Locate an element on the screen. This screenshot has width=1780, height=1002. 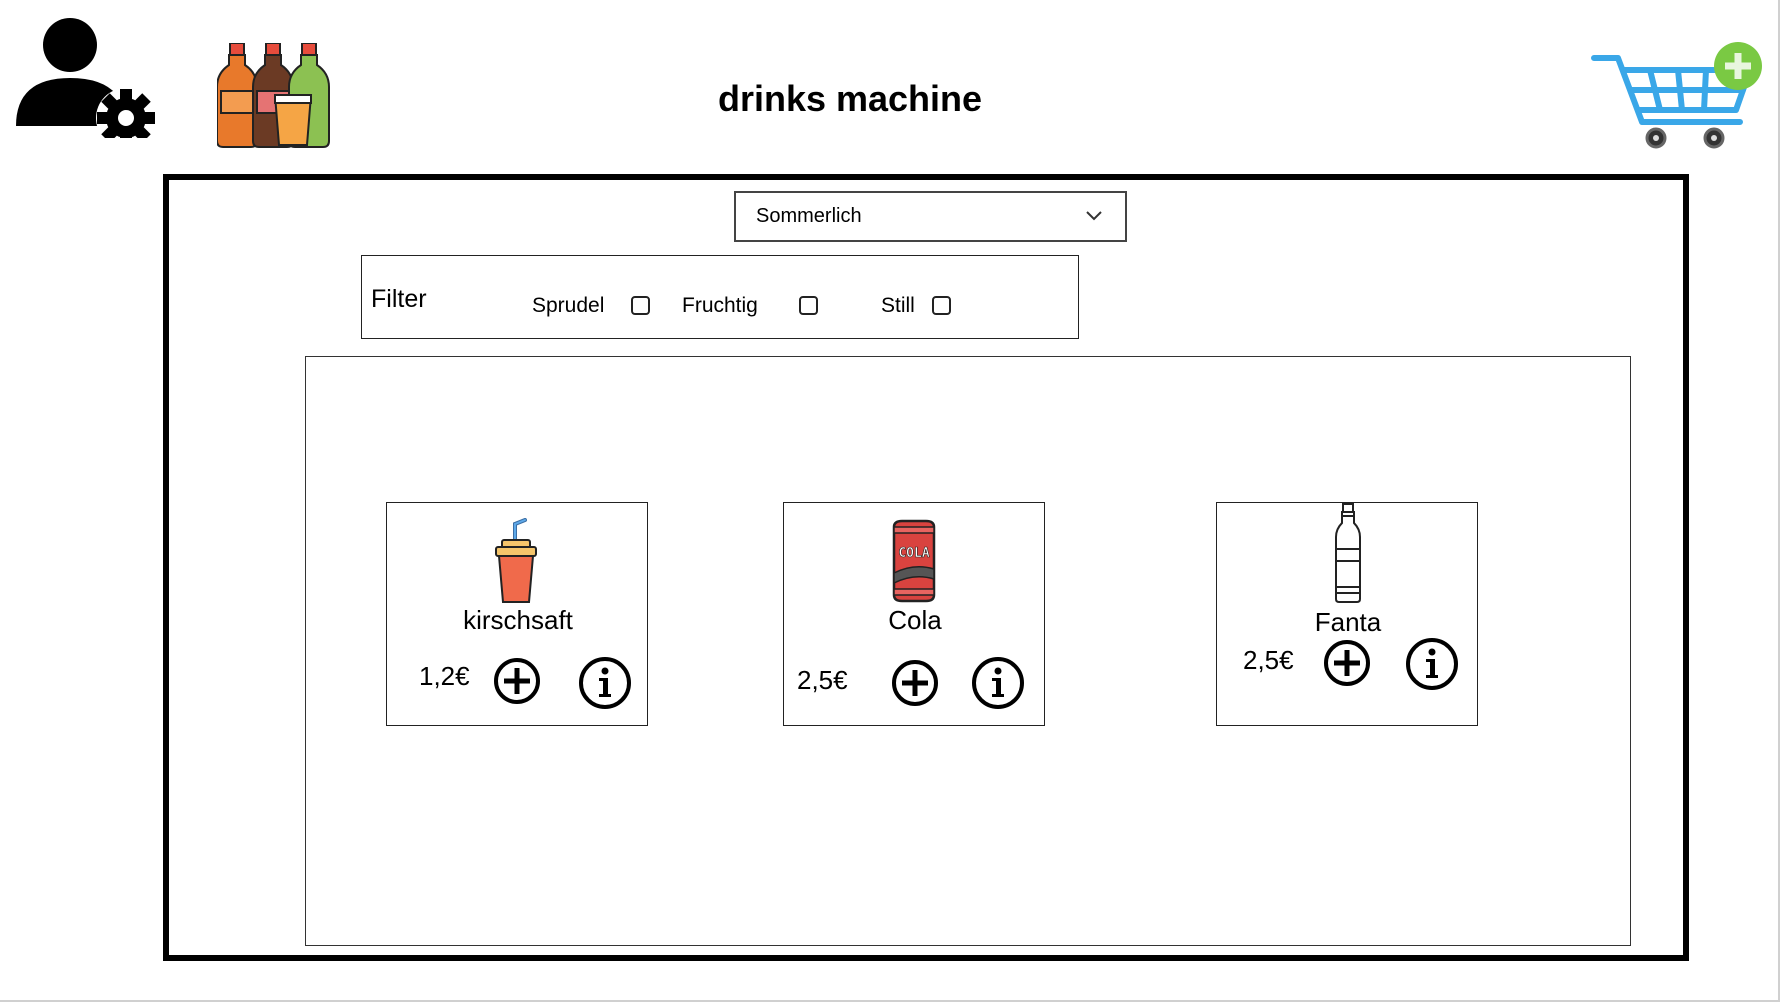
season-select: Sommerlich is located at coordinates (930, 216).